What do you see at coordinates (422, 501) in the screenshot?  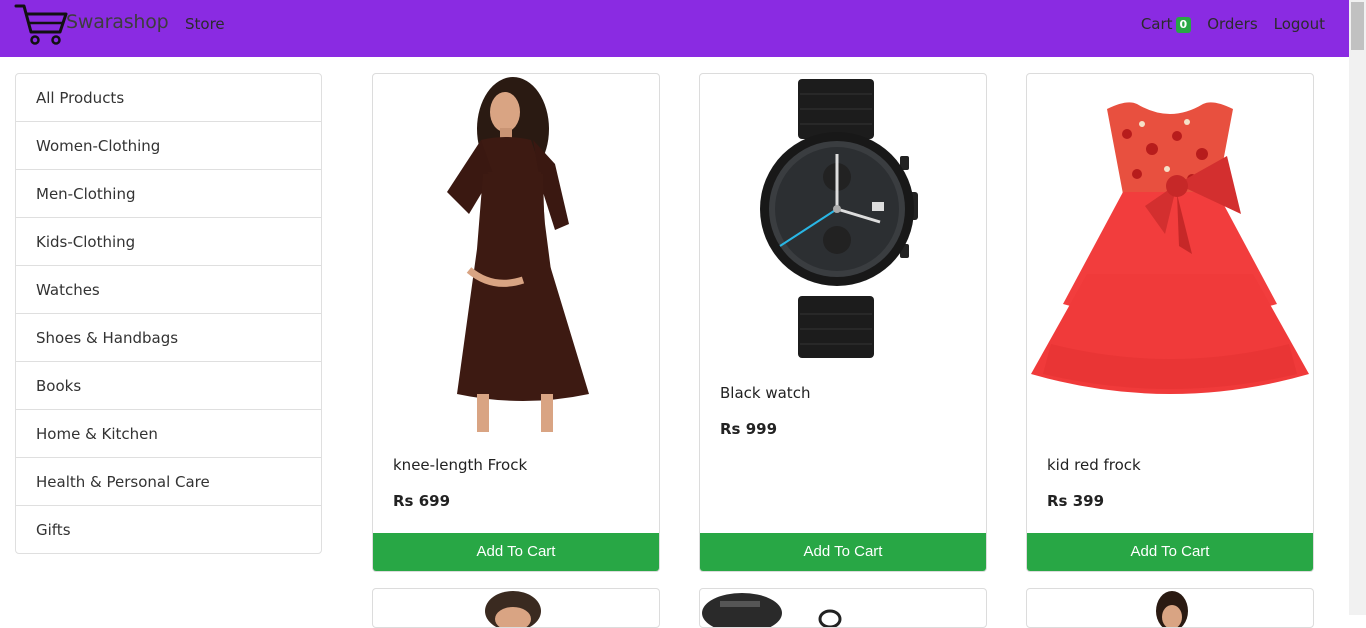 I see `product-price: Rs 699` at bounding box center [422, 501].